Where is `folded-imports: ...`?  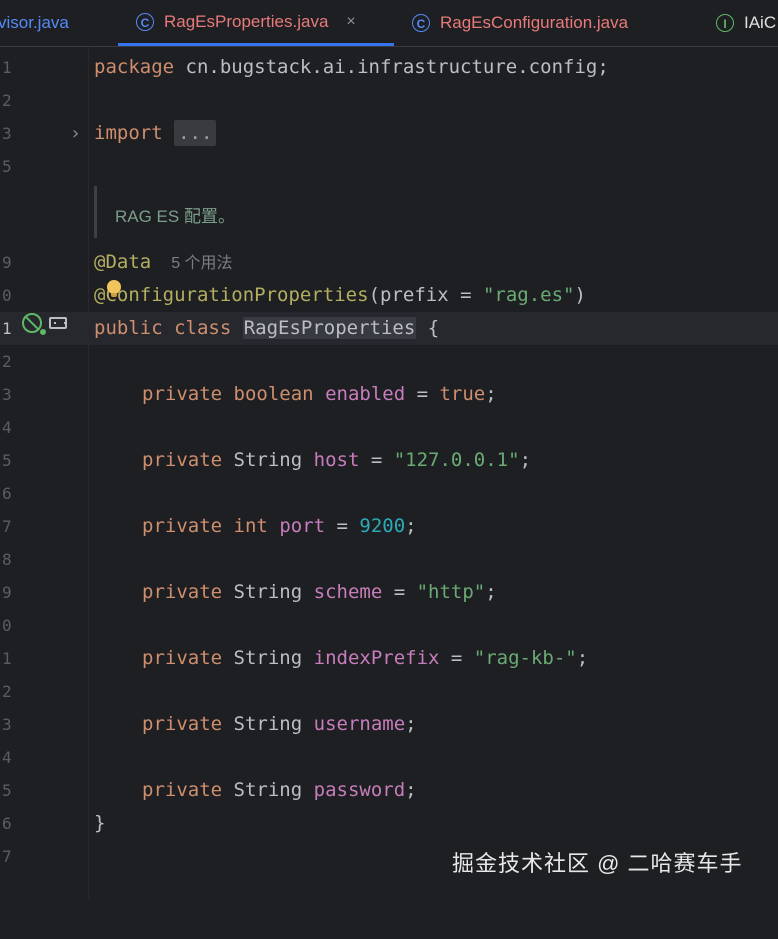
folded-imports: ... is located at coordinates (195, 133).